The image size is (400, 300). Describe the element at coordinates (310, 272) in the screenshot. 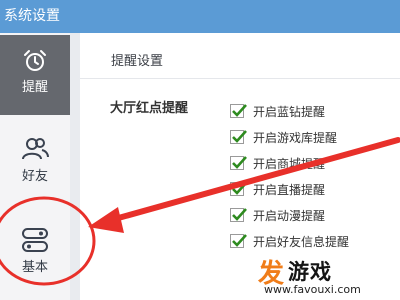

I see `watermark-brand-text: 游戏` at that location.